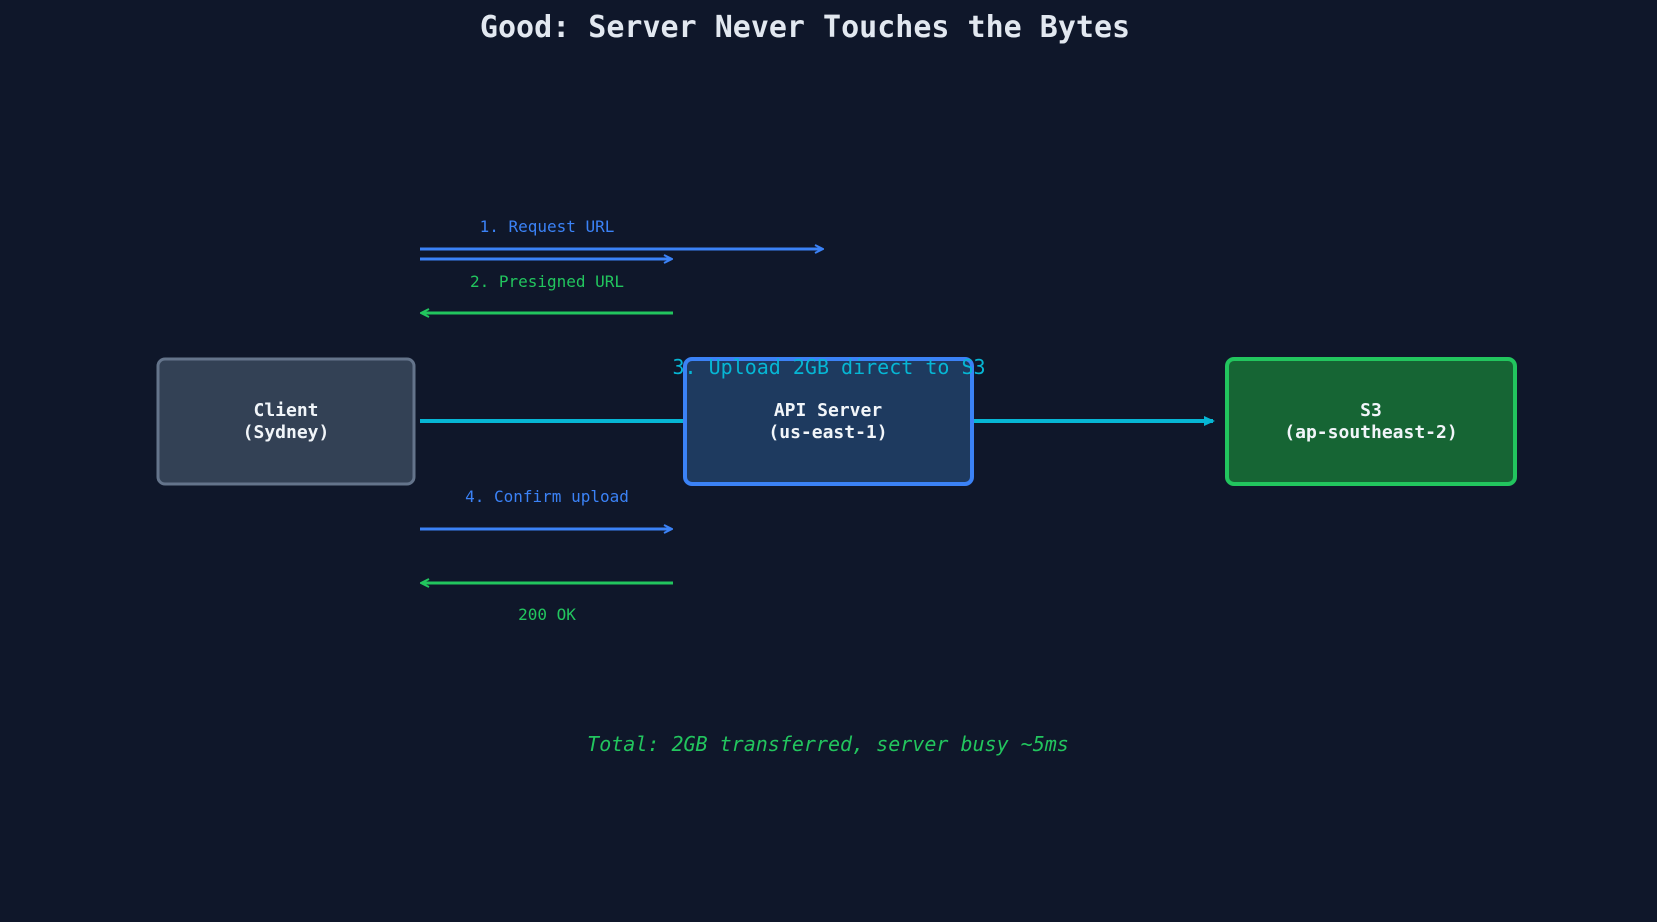 The image size is (1657, 922). What do you see at coordinates (1370, 432) in the screenshot?
I see `s3-node-region: (ap-southeast-2)` at bounding box center [1370, 432].